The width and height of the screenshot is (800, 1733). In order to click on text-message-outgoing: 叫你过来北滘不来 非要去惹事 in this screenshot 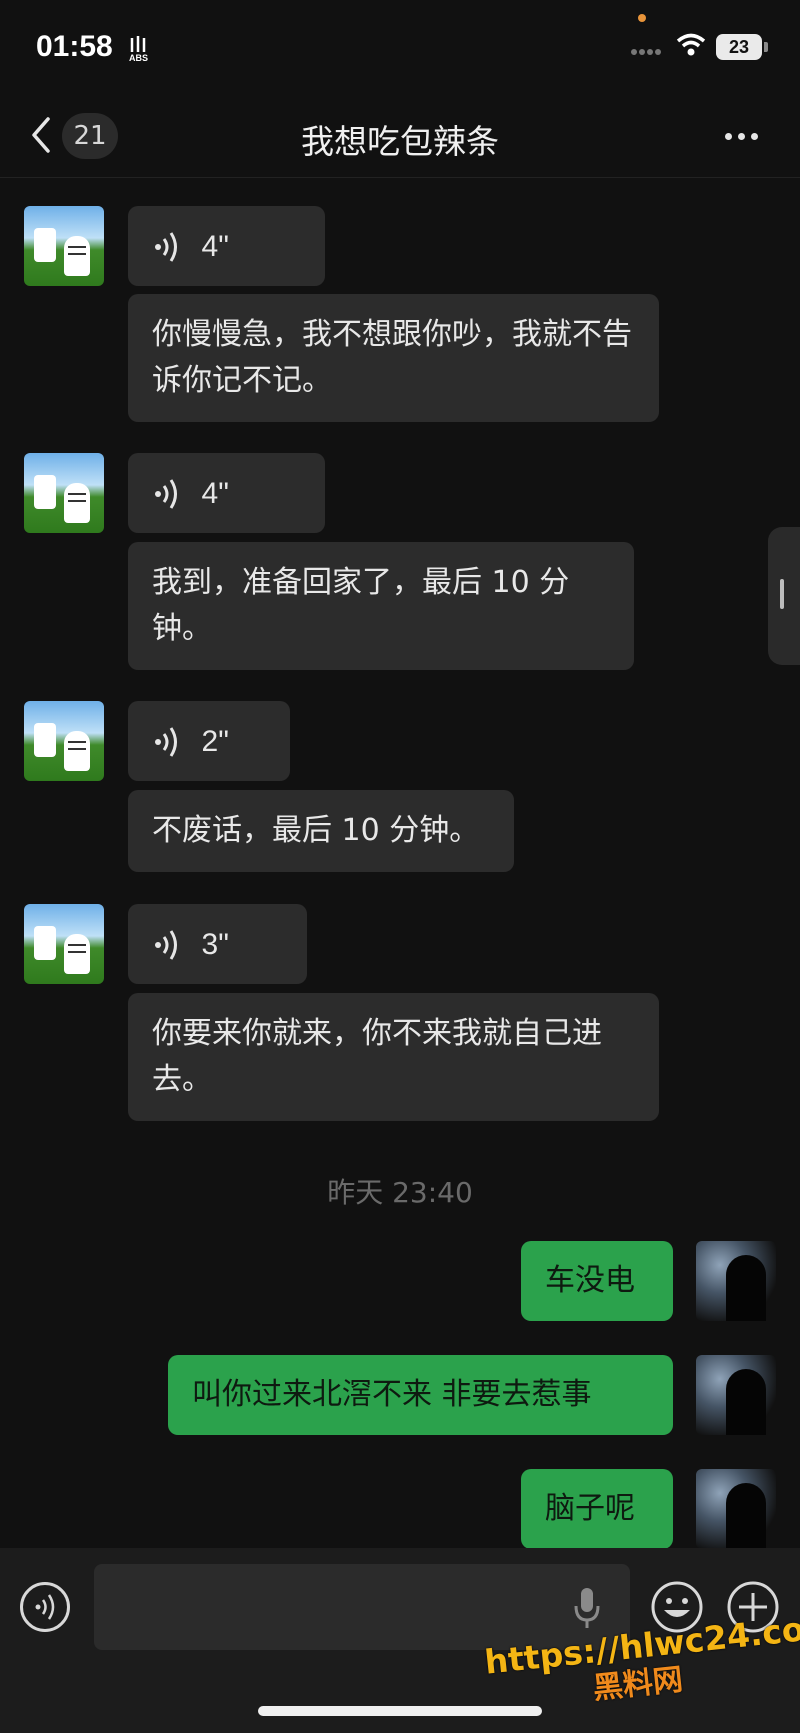, I will do `click(420, 1395)`.